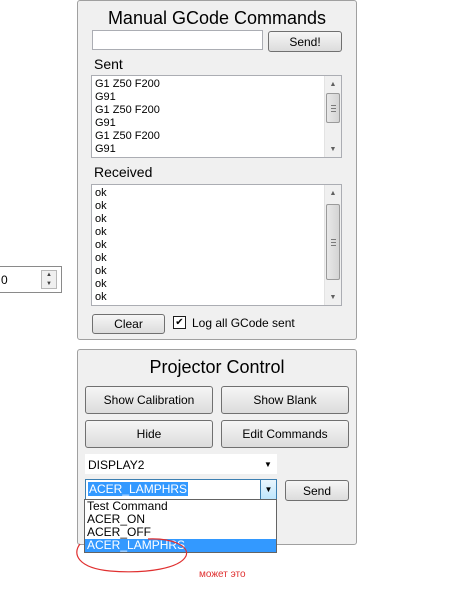  I want to click on show-blank-button: Show Blank, so click(285, 400).